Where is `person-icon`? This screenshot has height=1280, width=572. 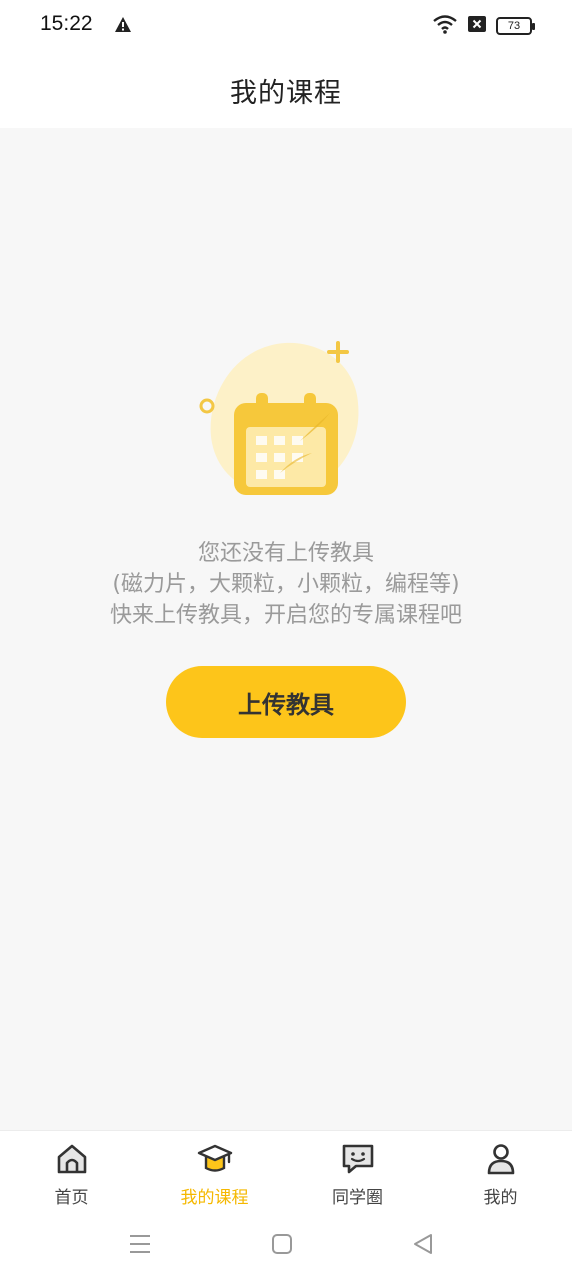
person-icon is located at coordinates (500, 1159).